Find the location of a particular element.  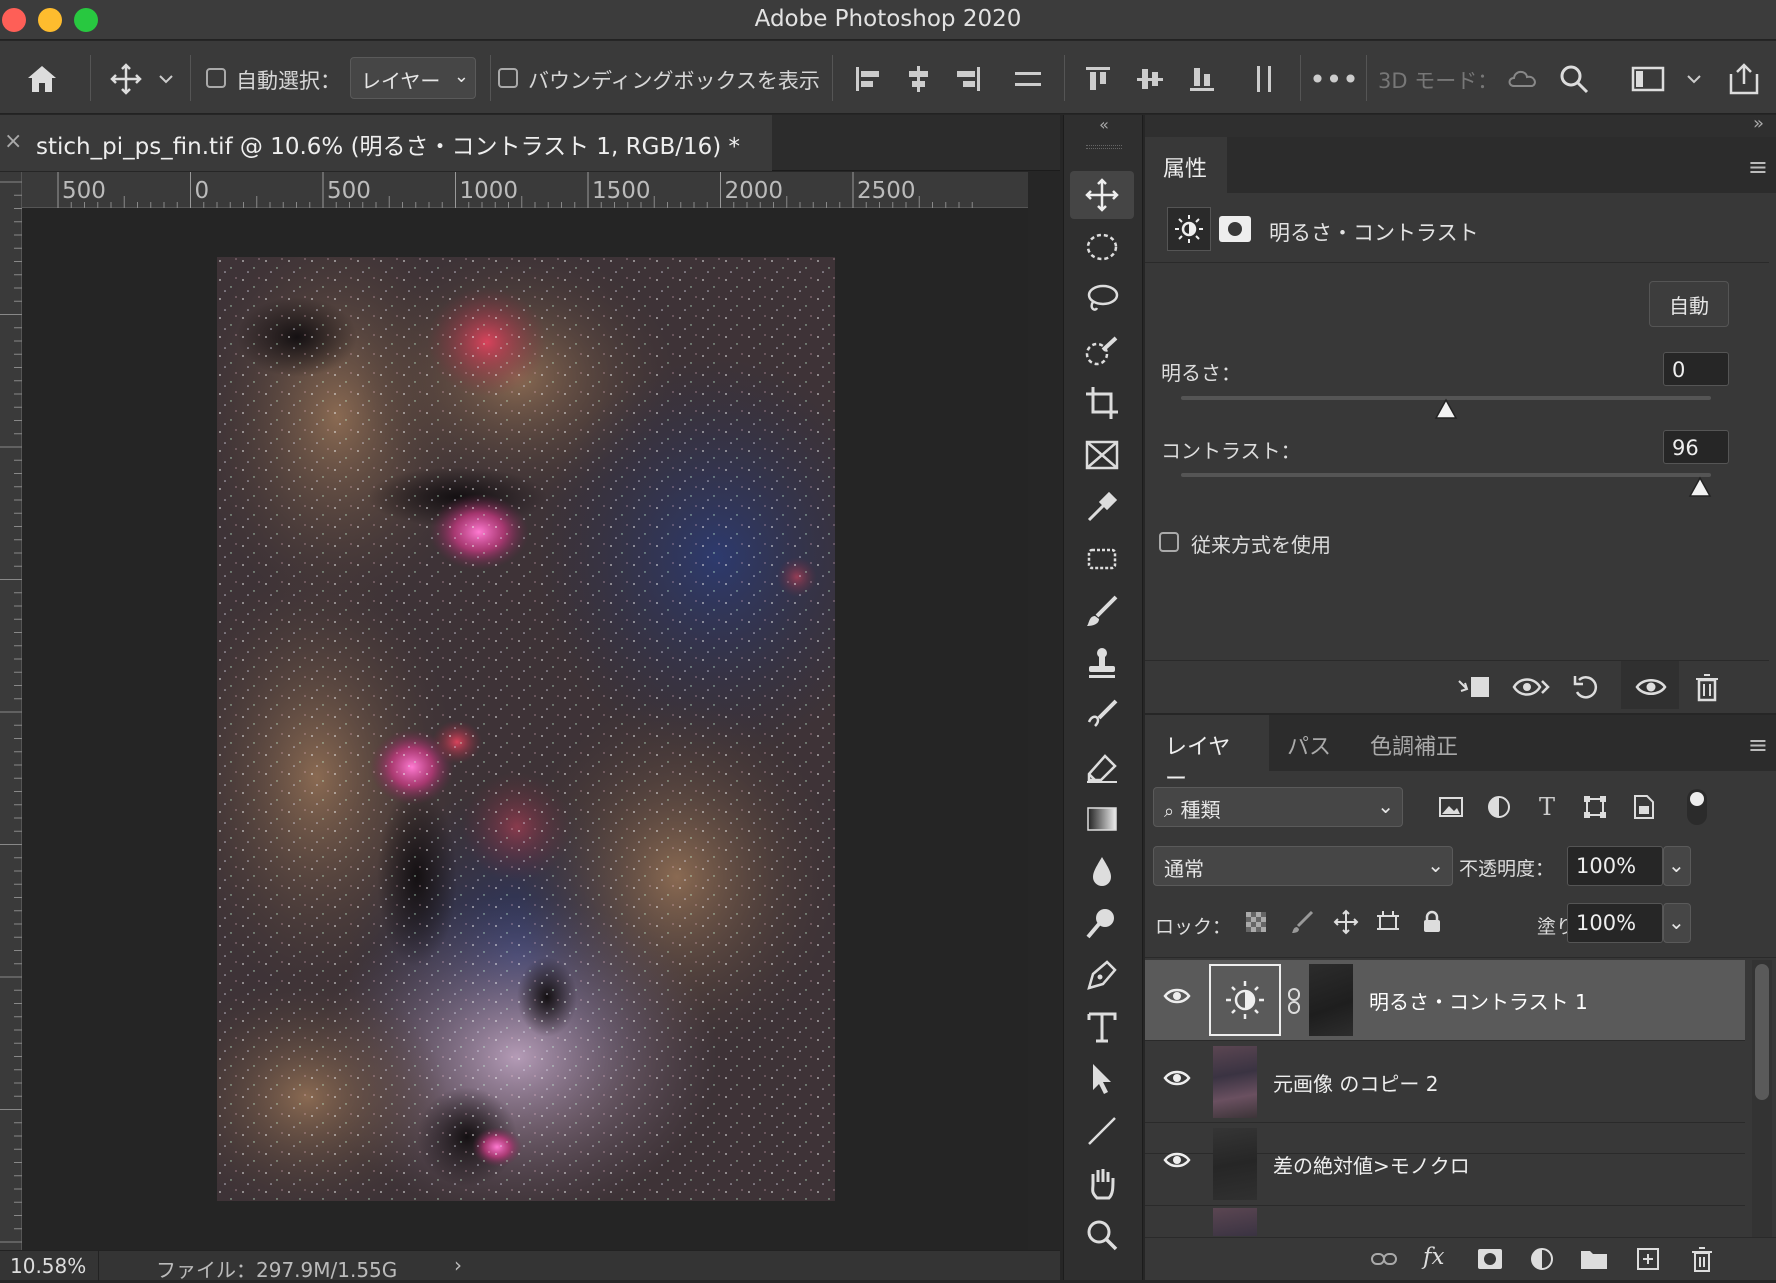

folder-icon is located at coordinates (1594, 1259).